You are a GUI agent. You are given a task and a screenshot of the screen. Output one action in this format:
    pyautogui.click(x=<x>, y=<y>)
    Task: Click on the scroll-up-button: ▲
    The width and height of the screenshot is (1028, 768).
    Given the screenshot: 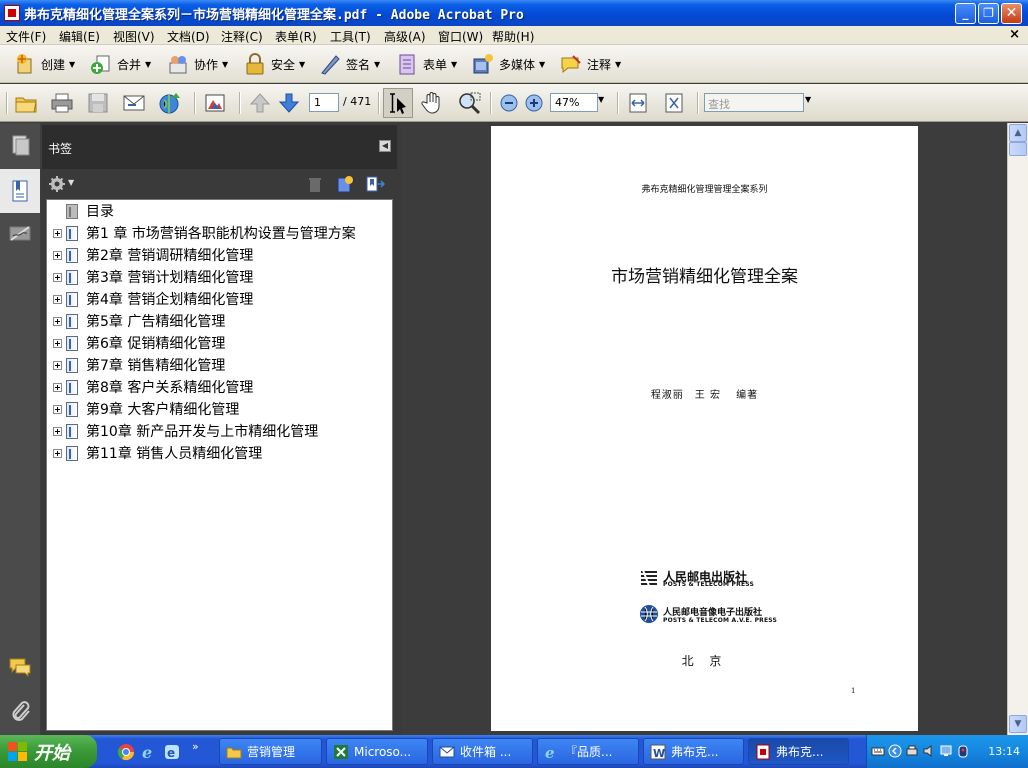 What is the action you would take?
    pyautogui.click(x=1018, y=133)
    